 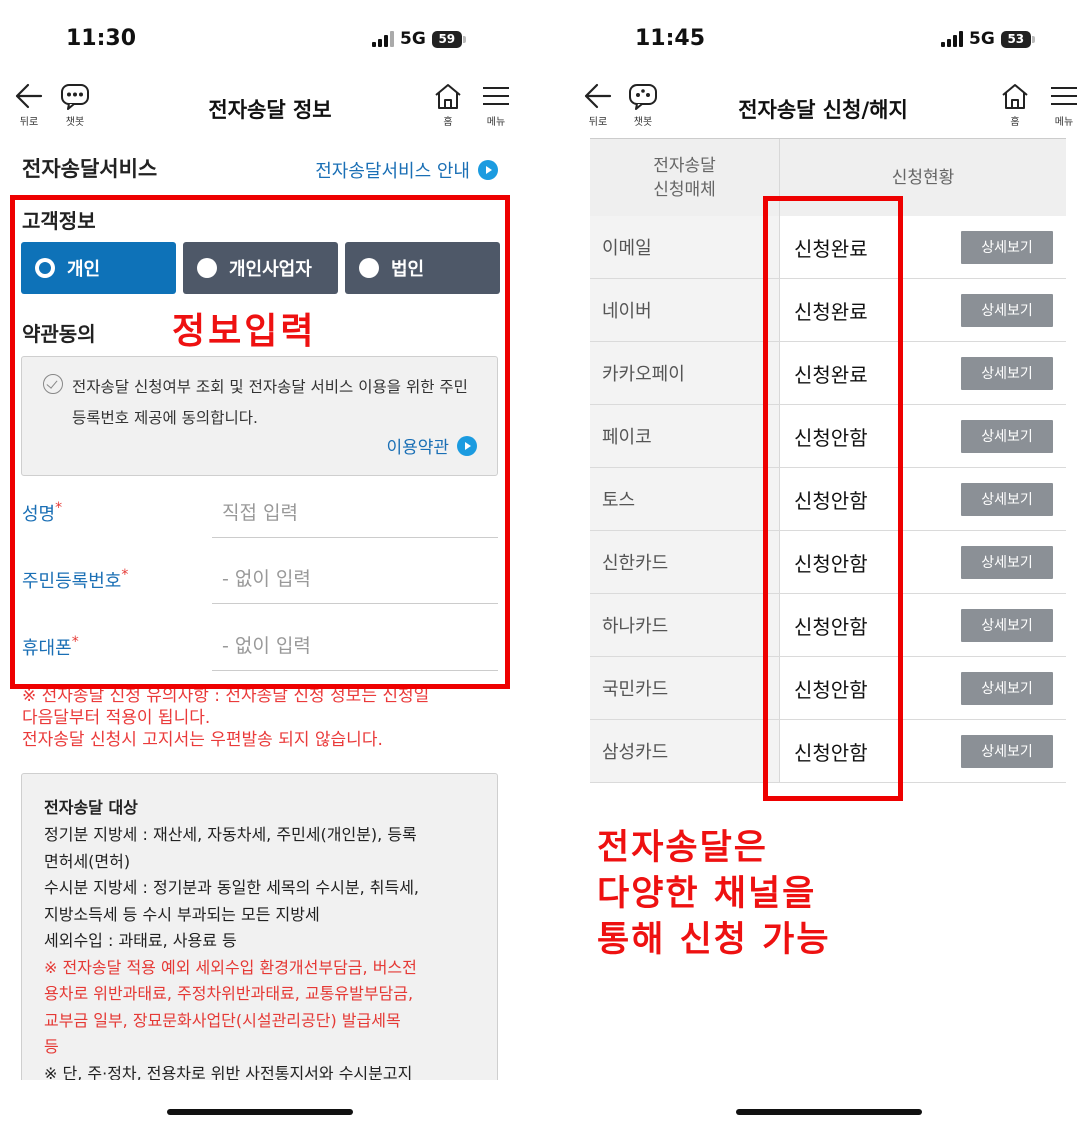 I want to click on phone-label: 휴대폰*, so click(x=50, y=647).